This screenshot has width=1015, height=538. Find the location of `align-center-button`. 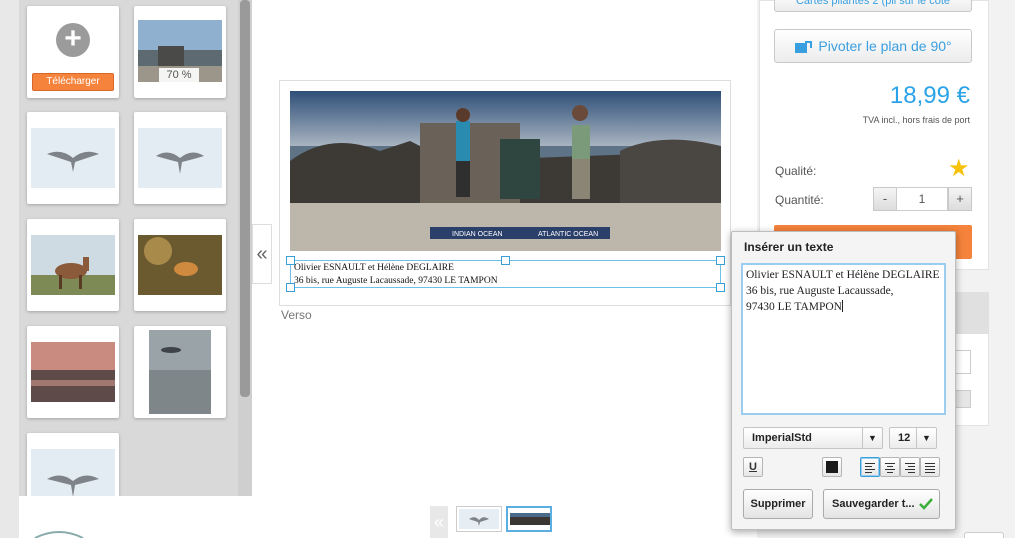

align-center-button is located at coordinates (890, 467).